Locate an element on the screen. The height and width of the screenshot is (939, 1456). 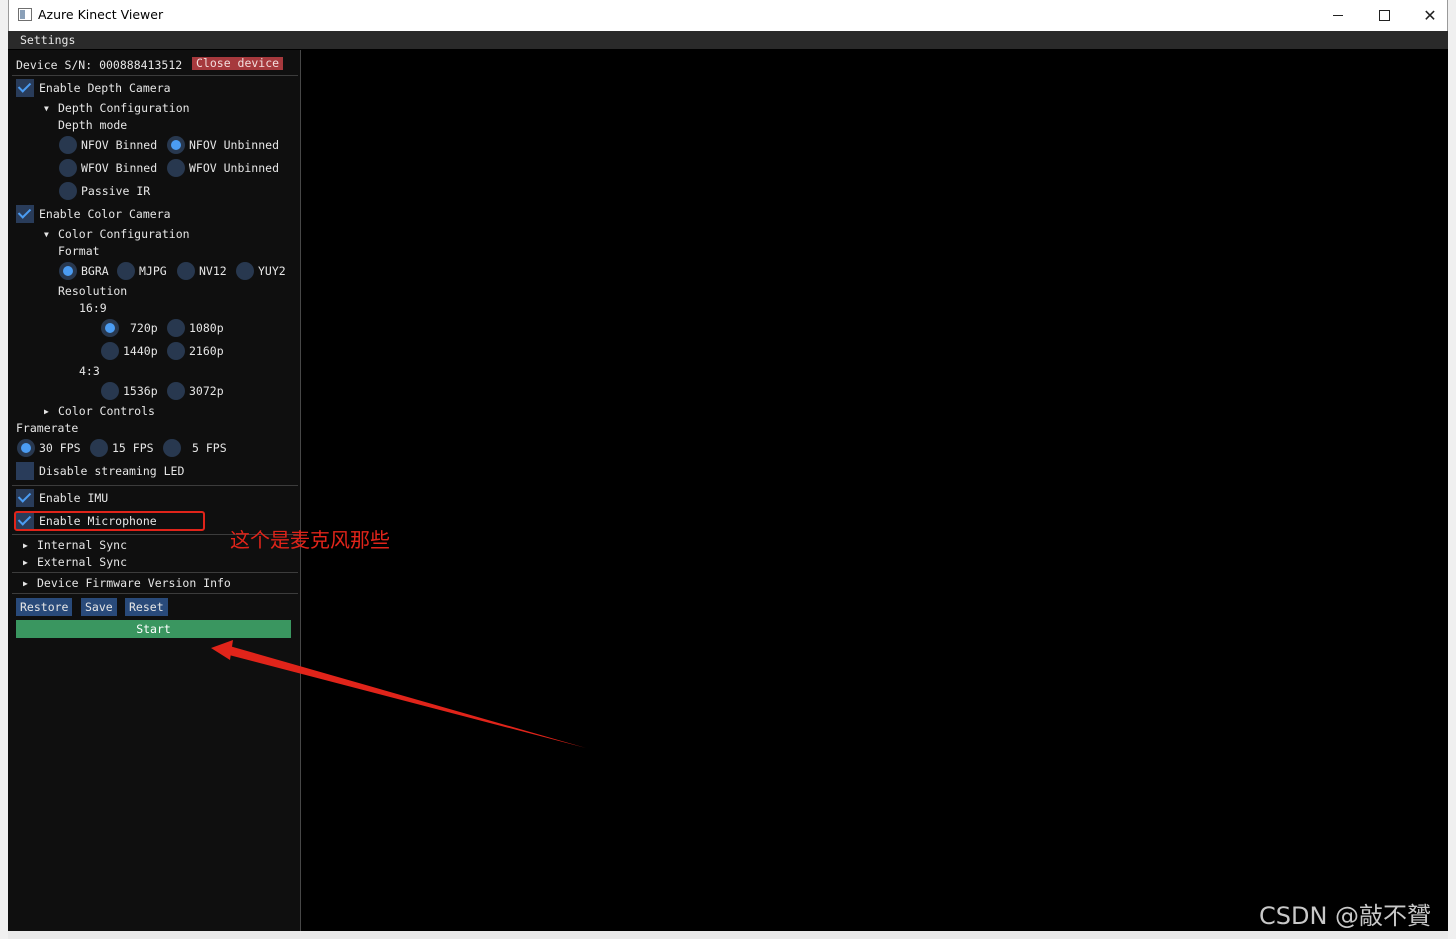
arrow-head is located at coordinates (222, 650).